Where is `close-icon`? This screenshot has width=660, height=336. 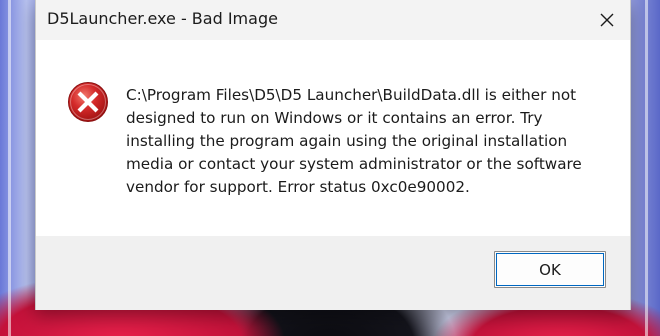
close-icon is located at coordinates (607, 20).